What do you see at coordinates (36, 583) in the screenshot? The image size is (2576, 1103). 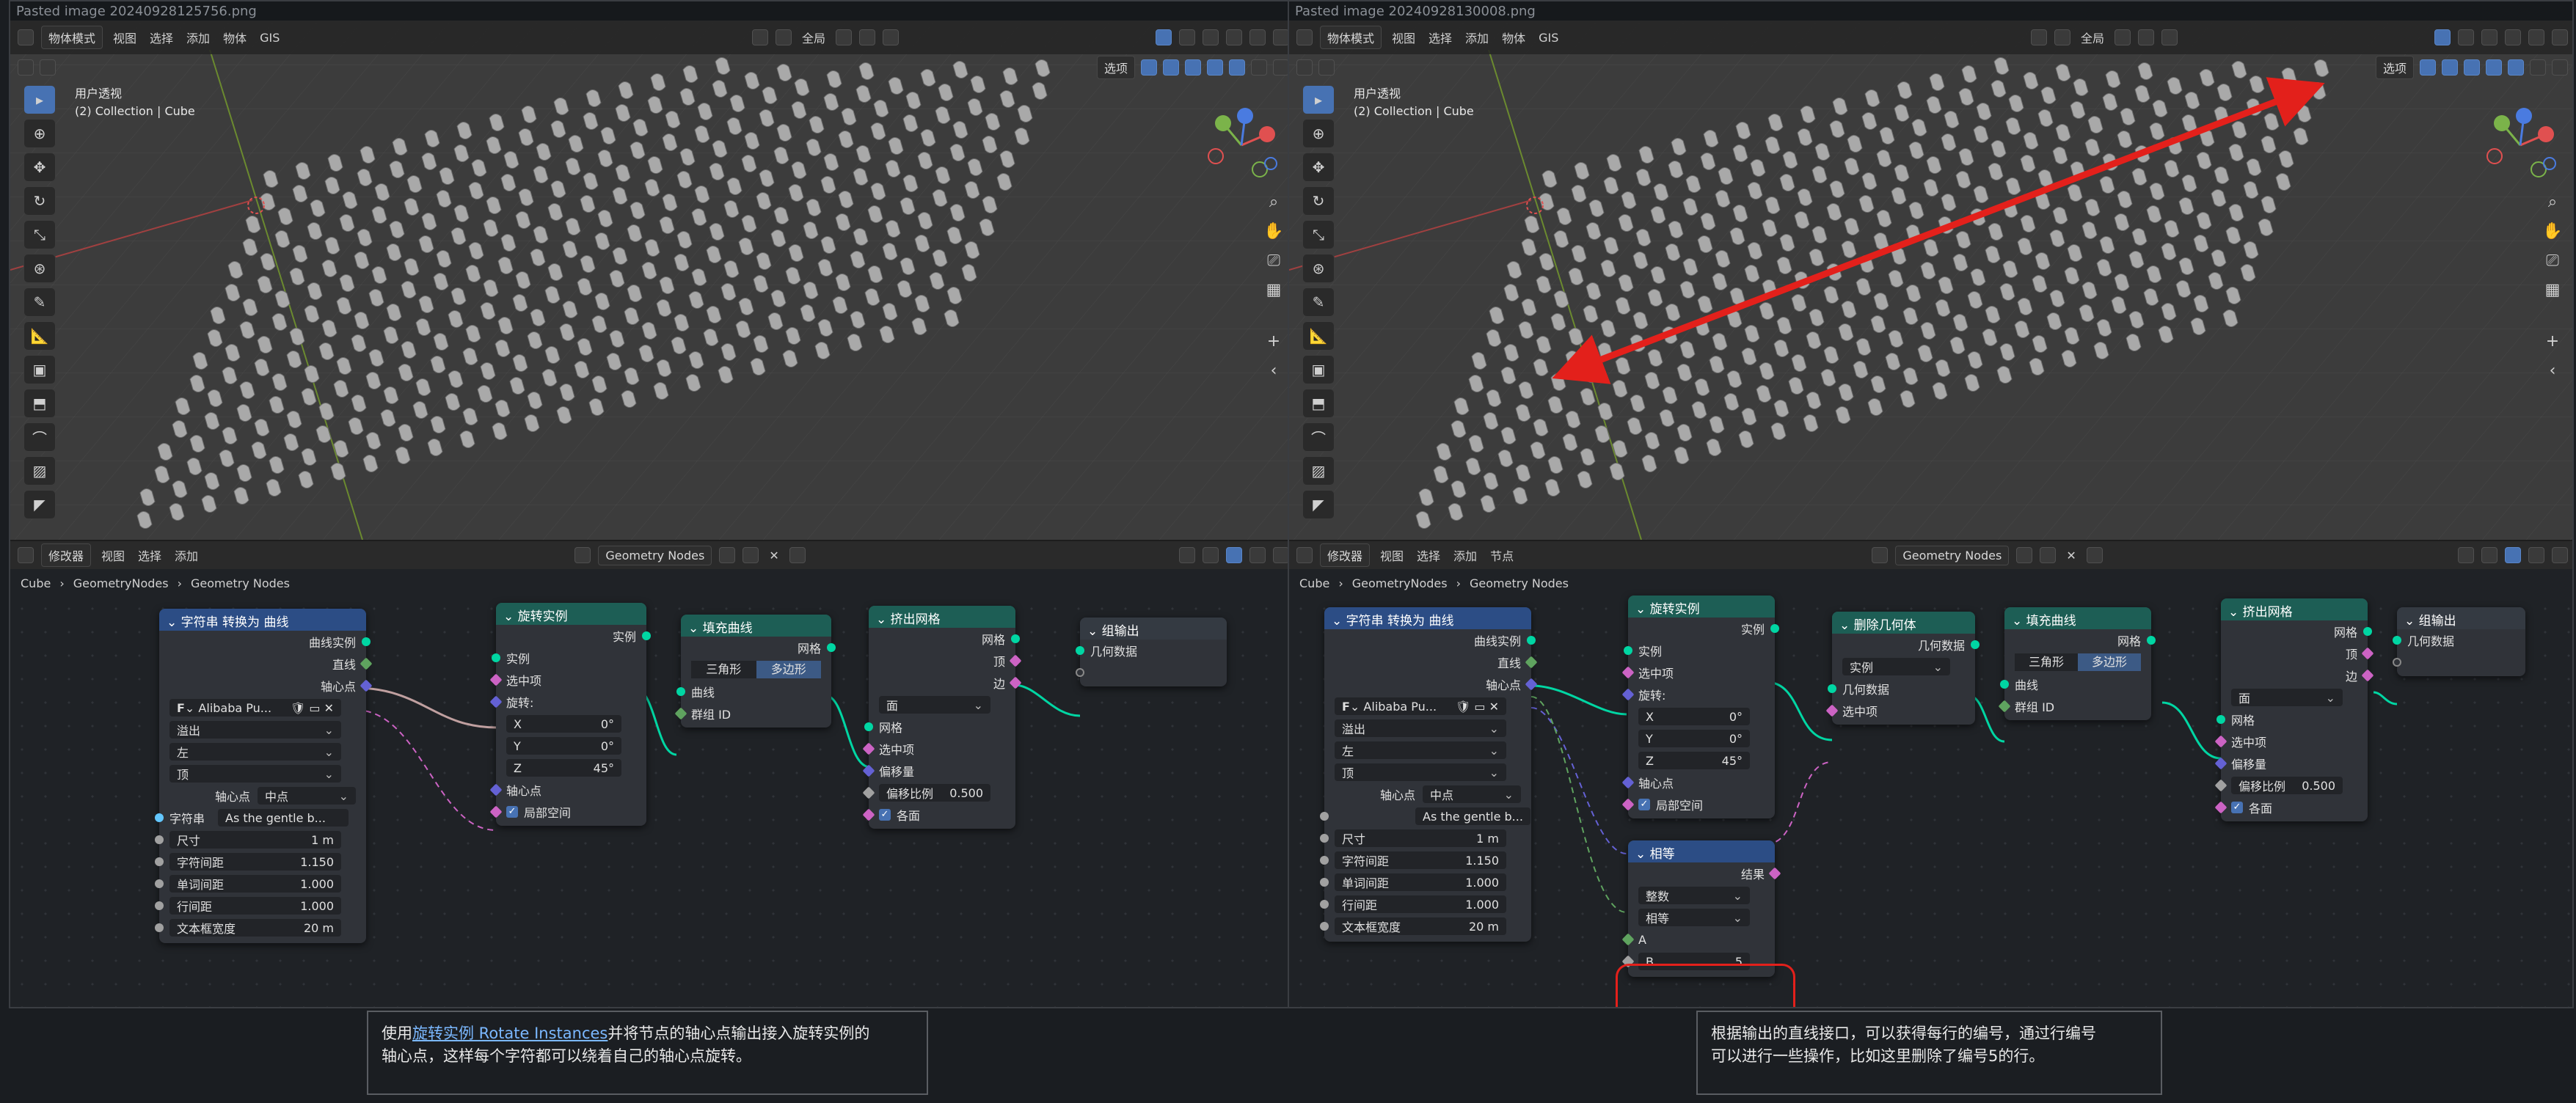 I see `breadcrumb-object: Cube` at bounding box center [36, 583].